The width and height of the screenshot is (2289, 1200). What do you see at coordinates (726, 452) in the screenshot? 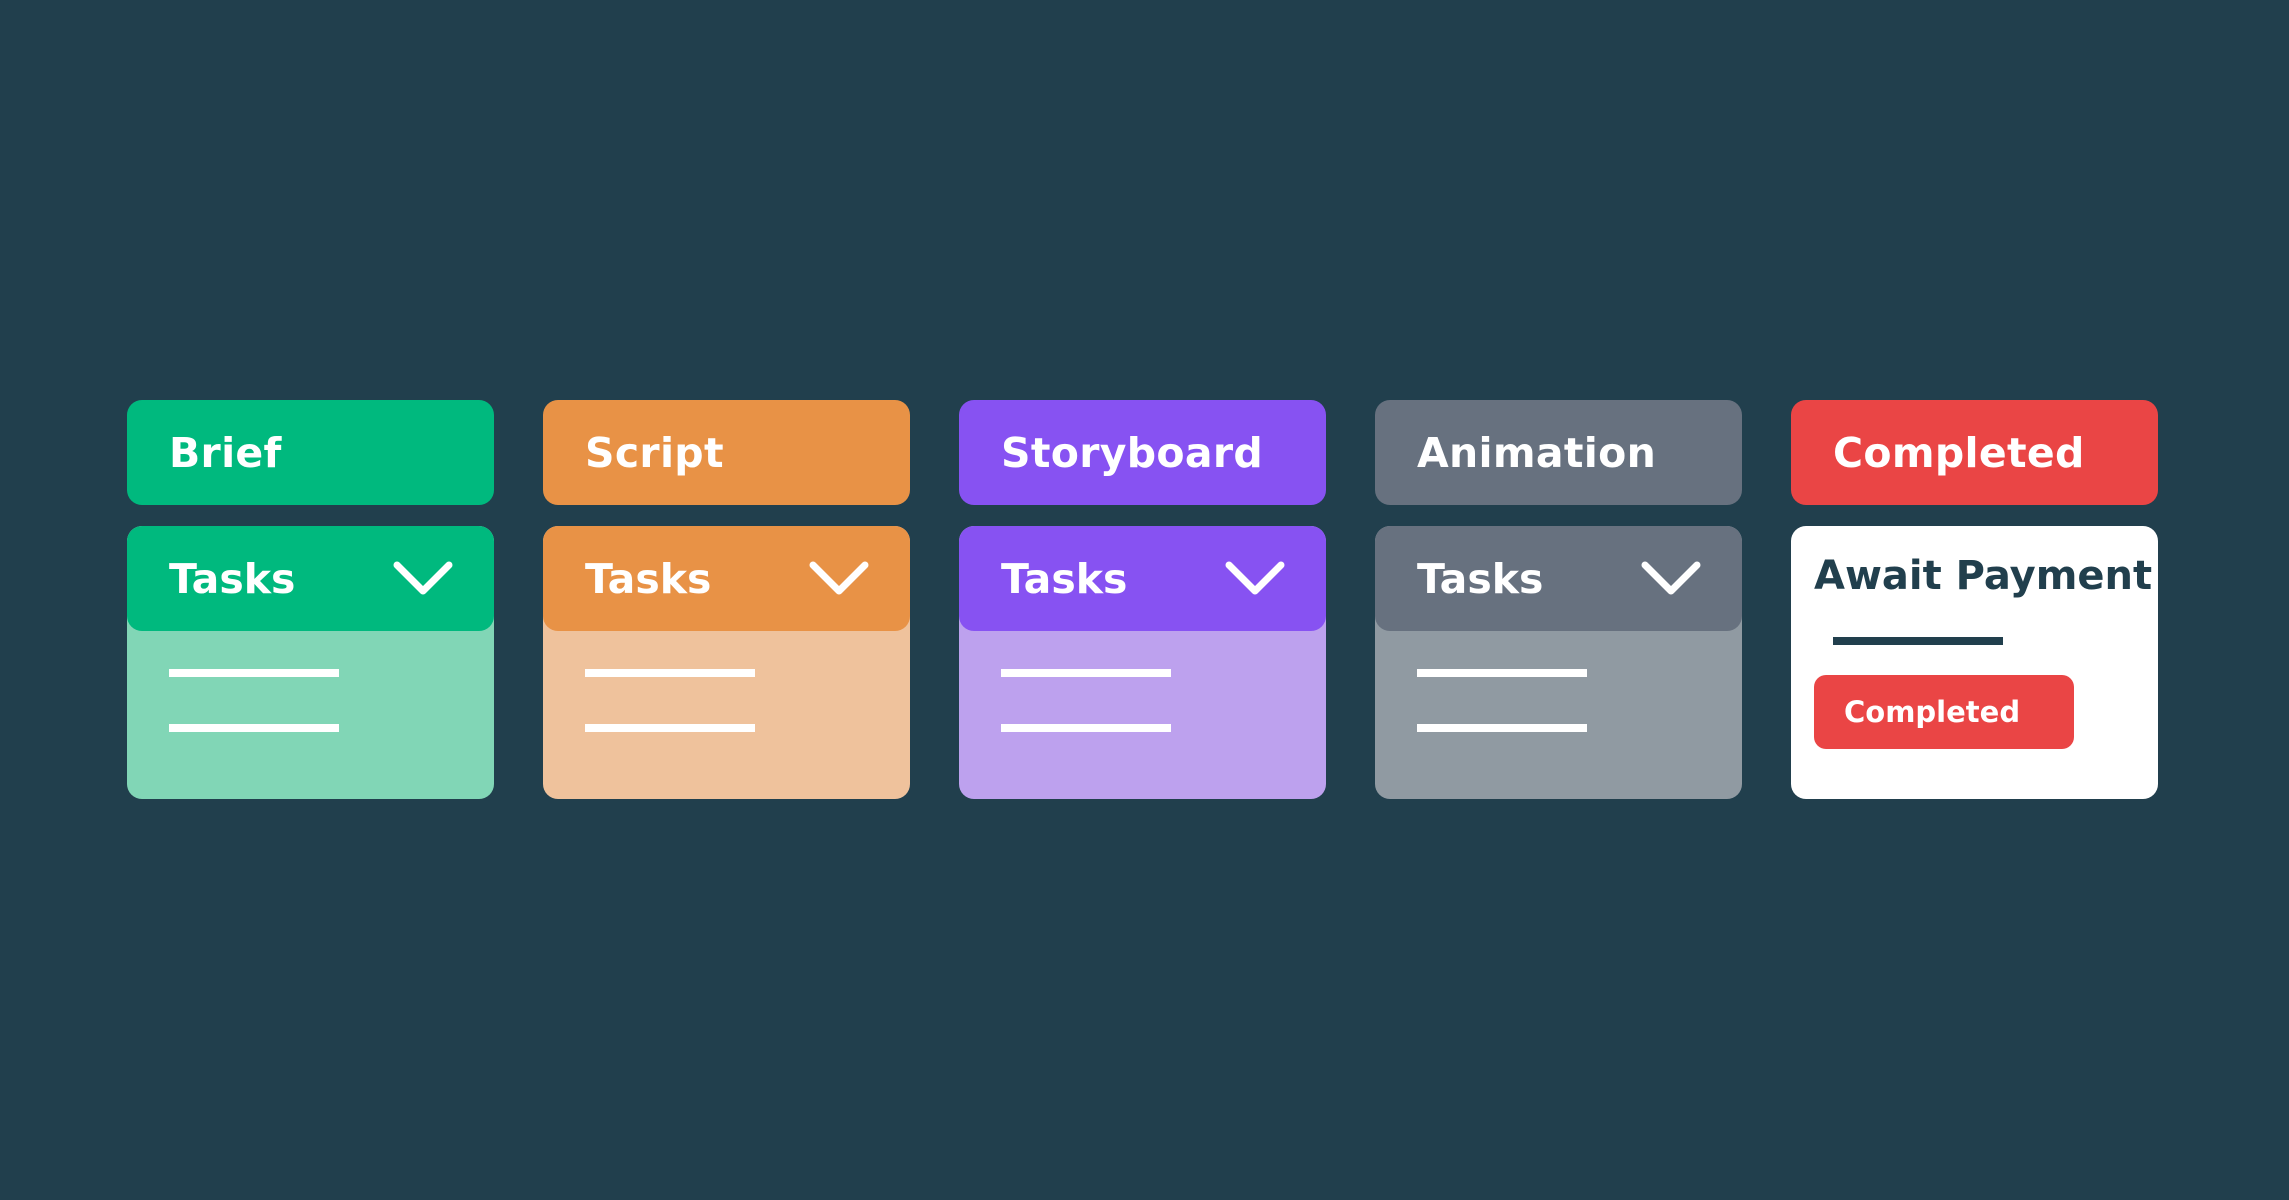
I see `column-header-script: Script` at bounding box center [726, 452].